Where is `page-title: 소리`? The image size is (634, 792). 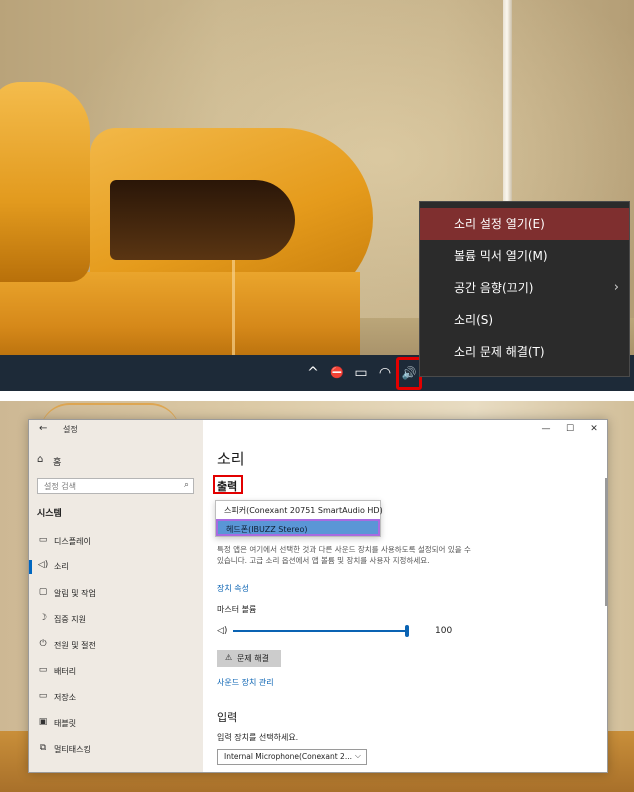 page-title: 소리 is located at coordinates (231, 459).